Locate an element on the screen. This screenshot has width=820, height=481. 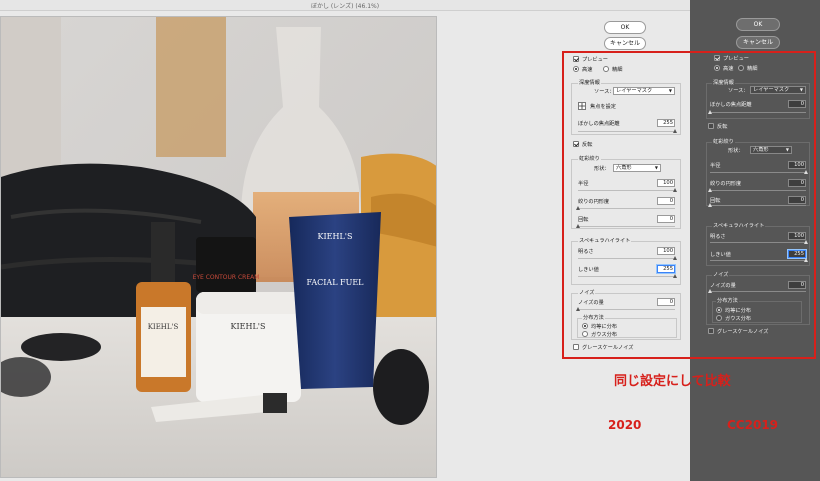
noise-title: ノイズ is located at coordinates (721, 274).